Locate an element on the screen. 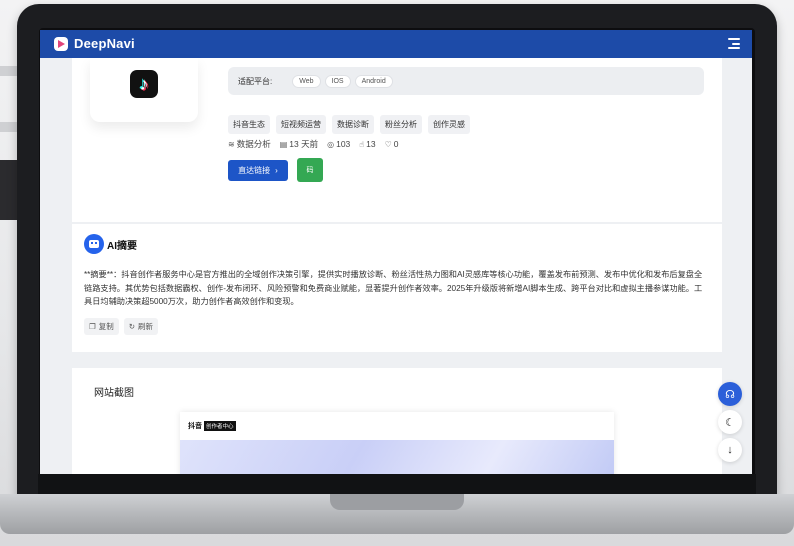 The width and height of the screenshot is (794, 546). eye-icon: ◎ is located at coordinates (331, 144).